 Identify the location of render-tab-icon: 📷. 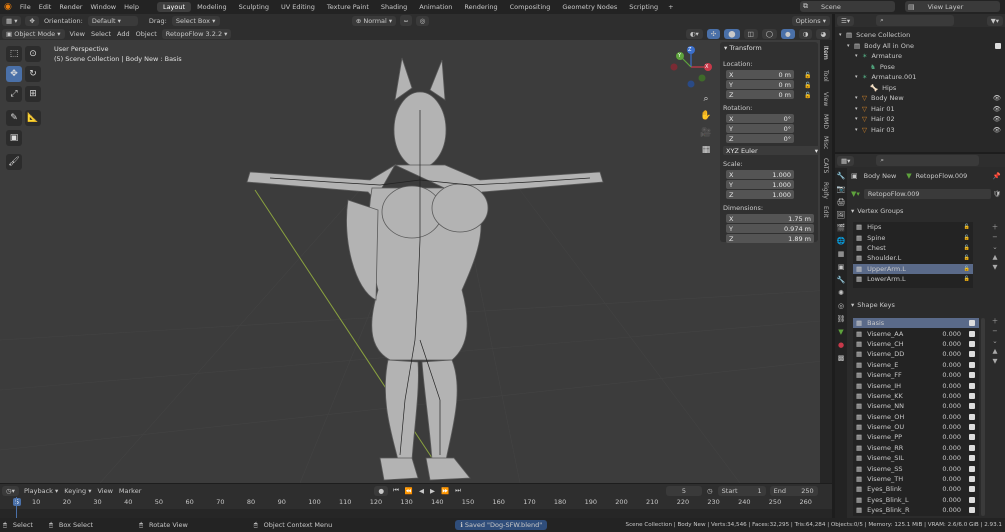
(841, 189).